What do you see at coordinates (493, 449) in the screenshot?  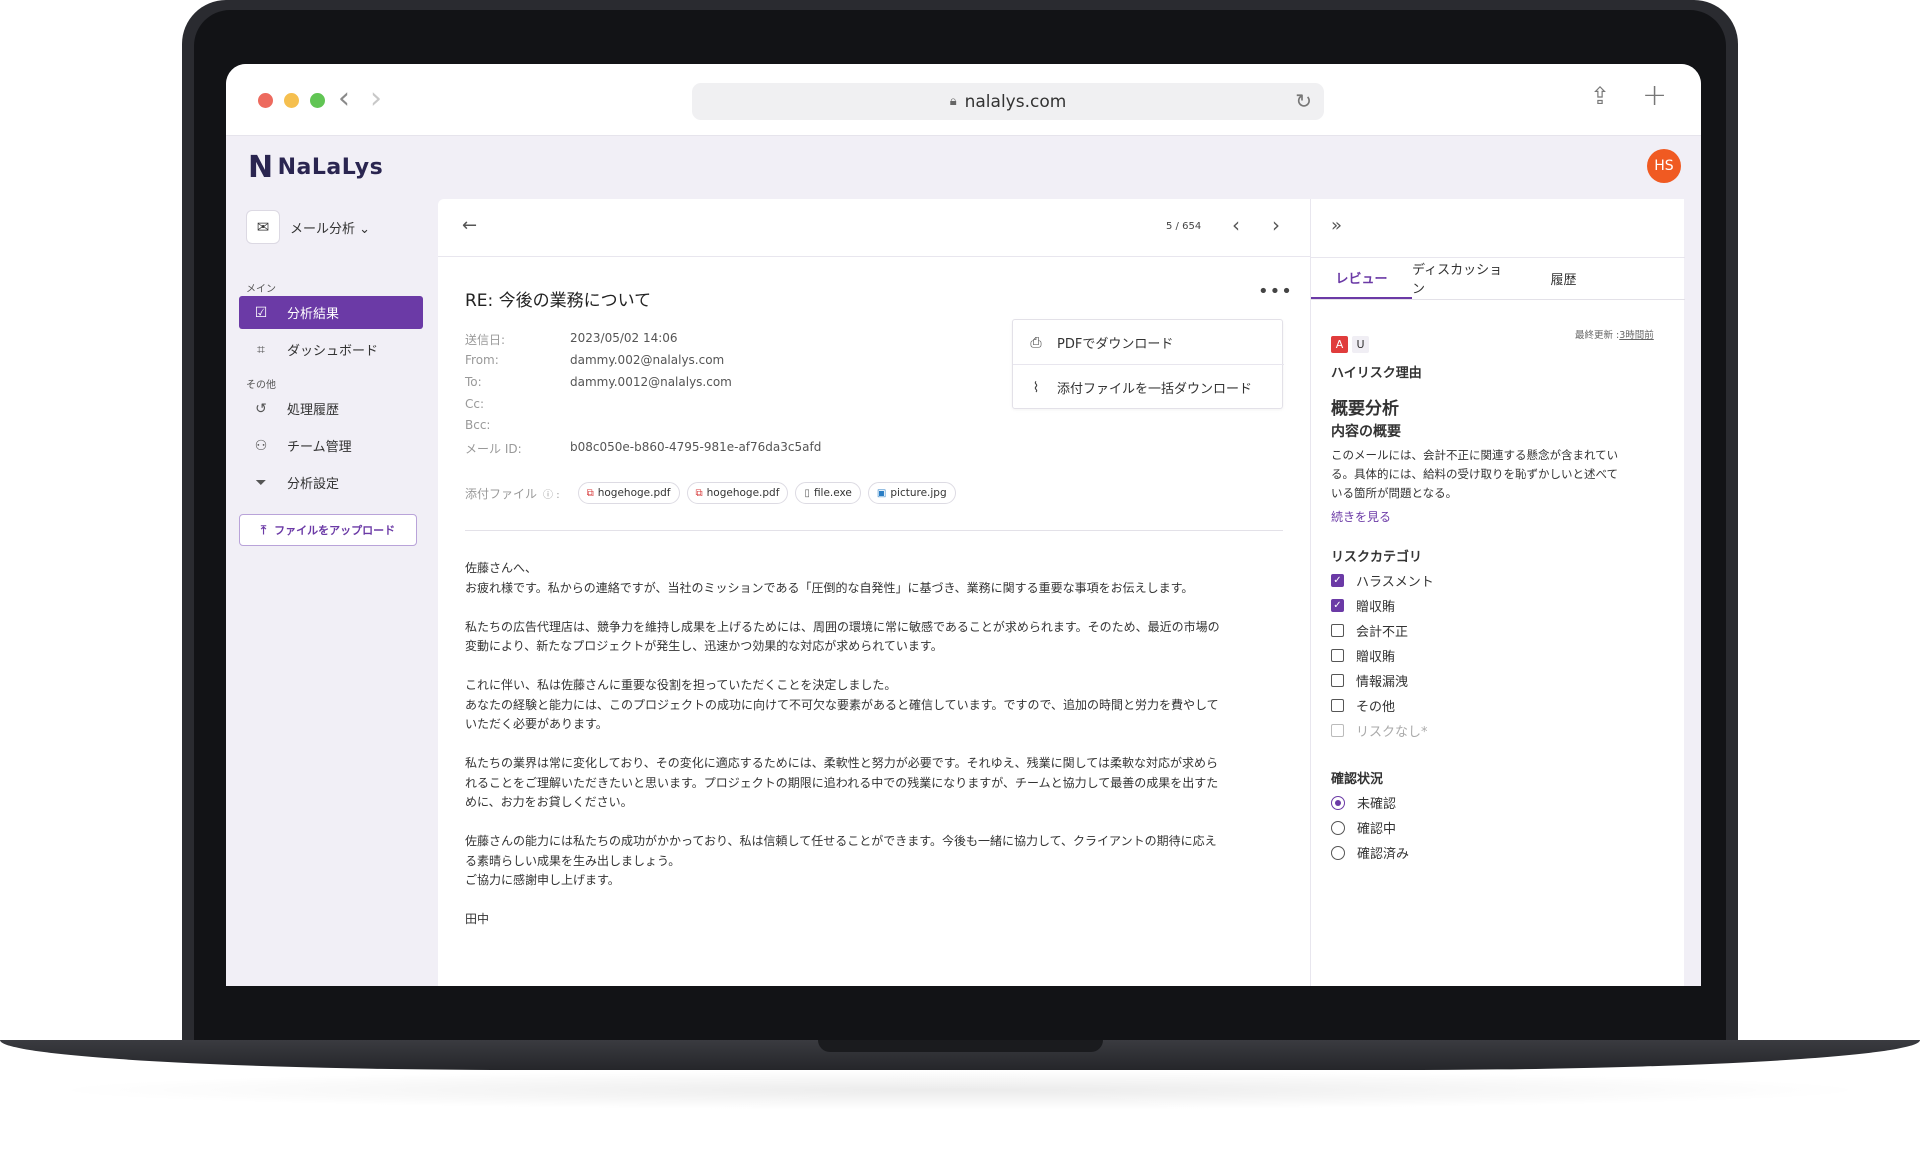 I see `mail-id-label: メール ID:` at bounding box center [493, 449].